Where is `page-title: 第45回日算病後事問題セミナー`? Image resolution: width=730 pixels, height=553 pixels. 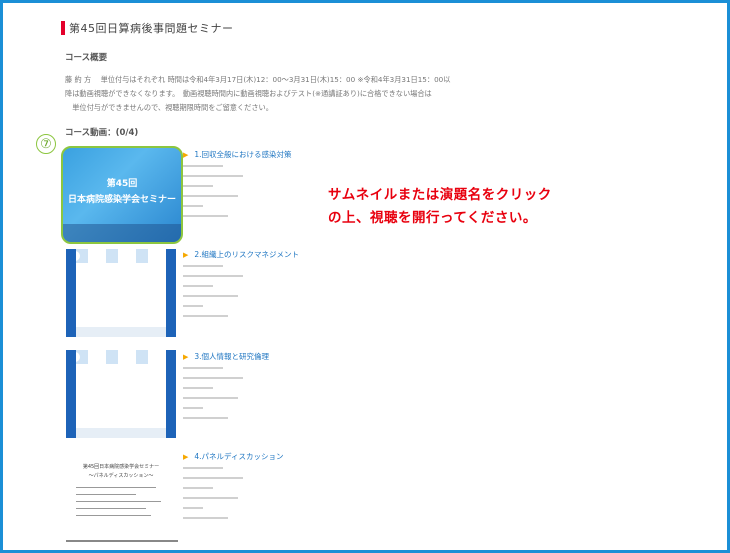
page-title: 第45回日算病後事問題セミナー is located at coordinates (147, 28).